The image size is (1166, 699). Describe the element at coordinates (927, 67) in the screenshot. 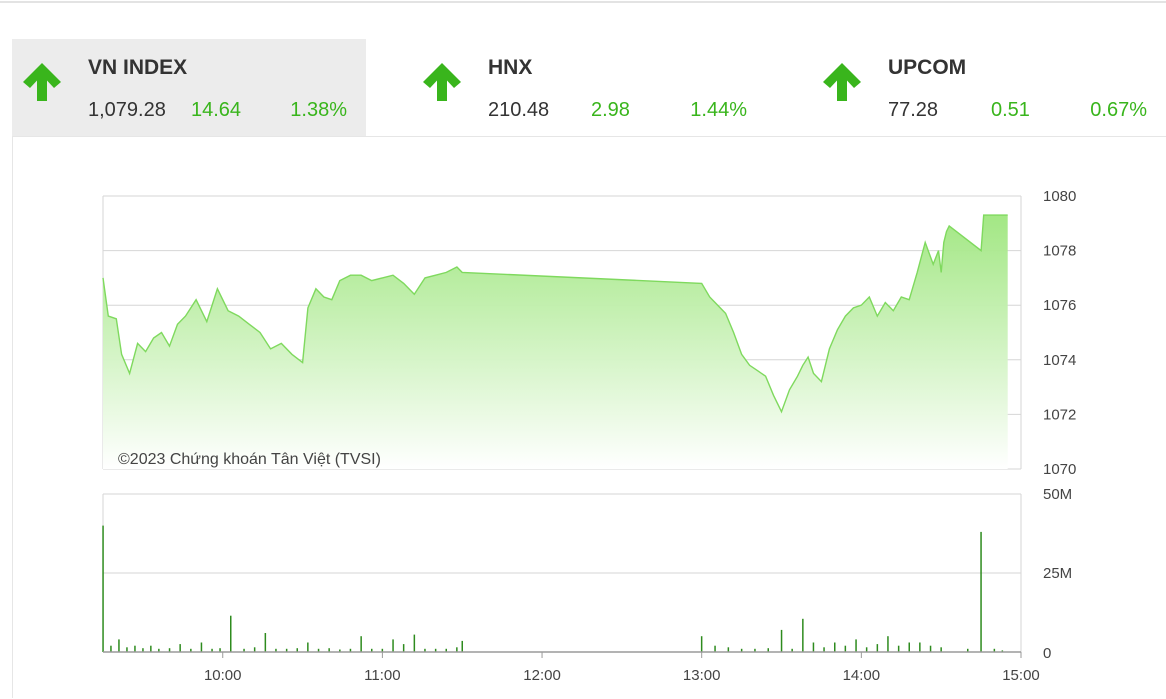

I see `index-name: UPCOM` at that location.